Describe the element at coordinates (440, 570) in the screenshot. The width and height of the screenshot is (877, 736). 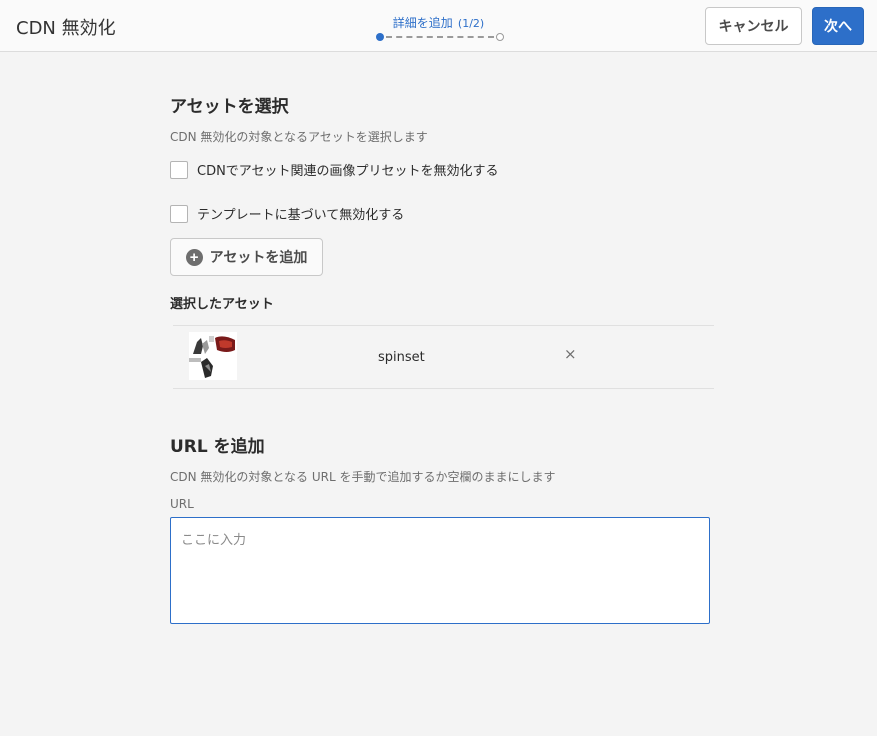
I see `url-input` at that location.